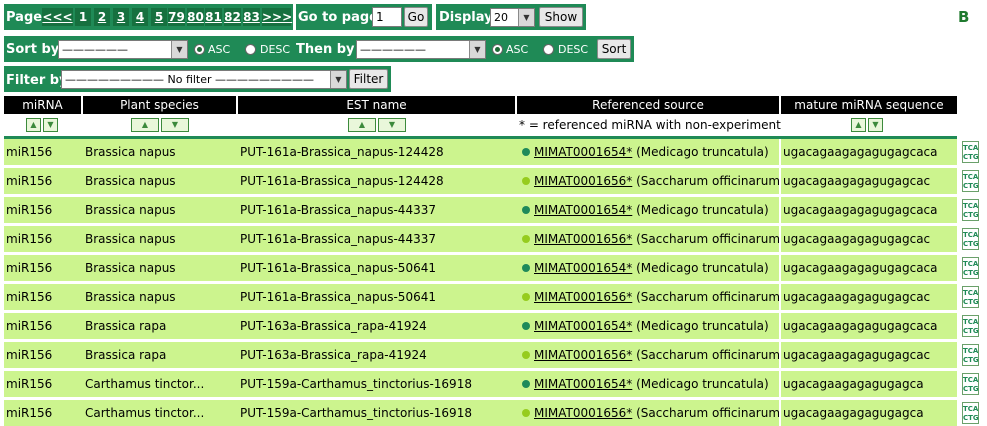 This screenshot has width=987, height=426. Describe the element at coordinates (219, 49) in the screenshot. I see `asc-label: ASC` at that location.